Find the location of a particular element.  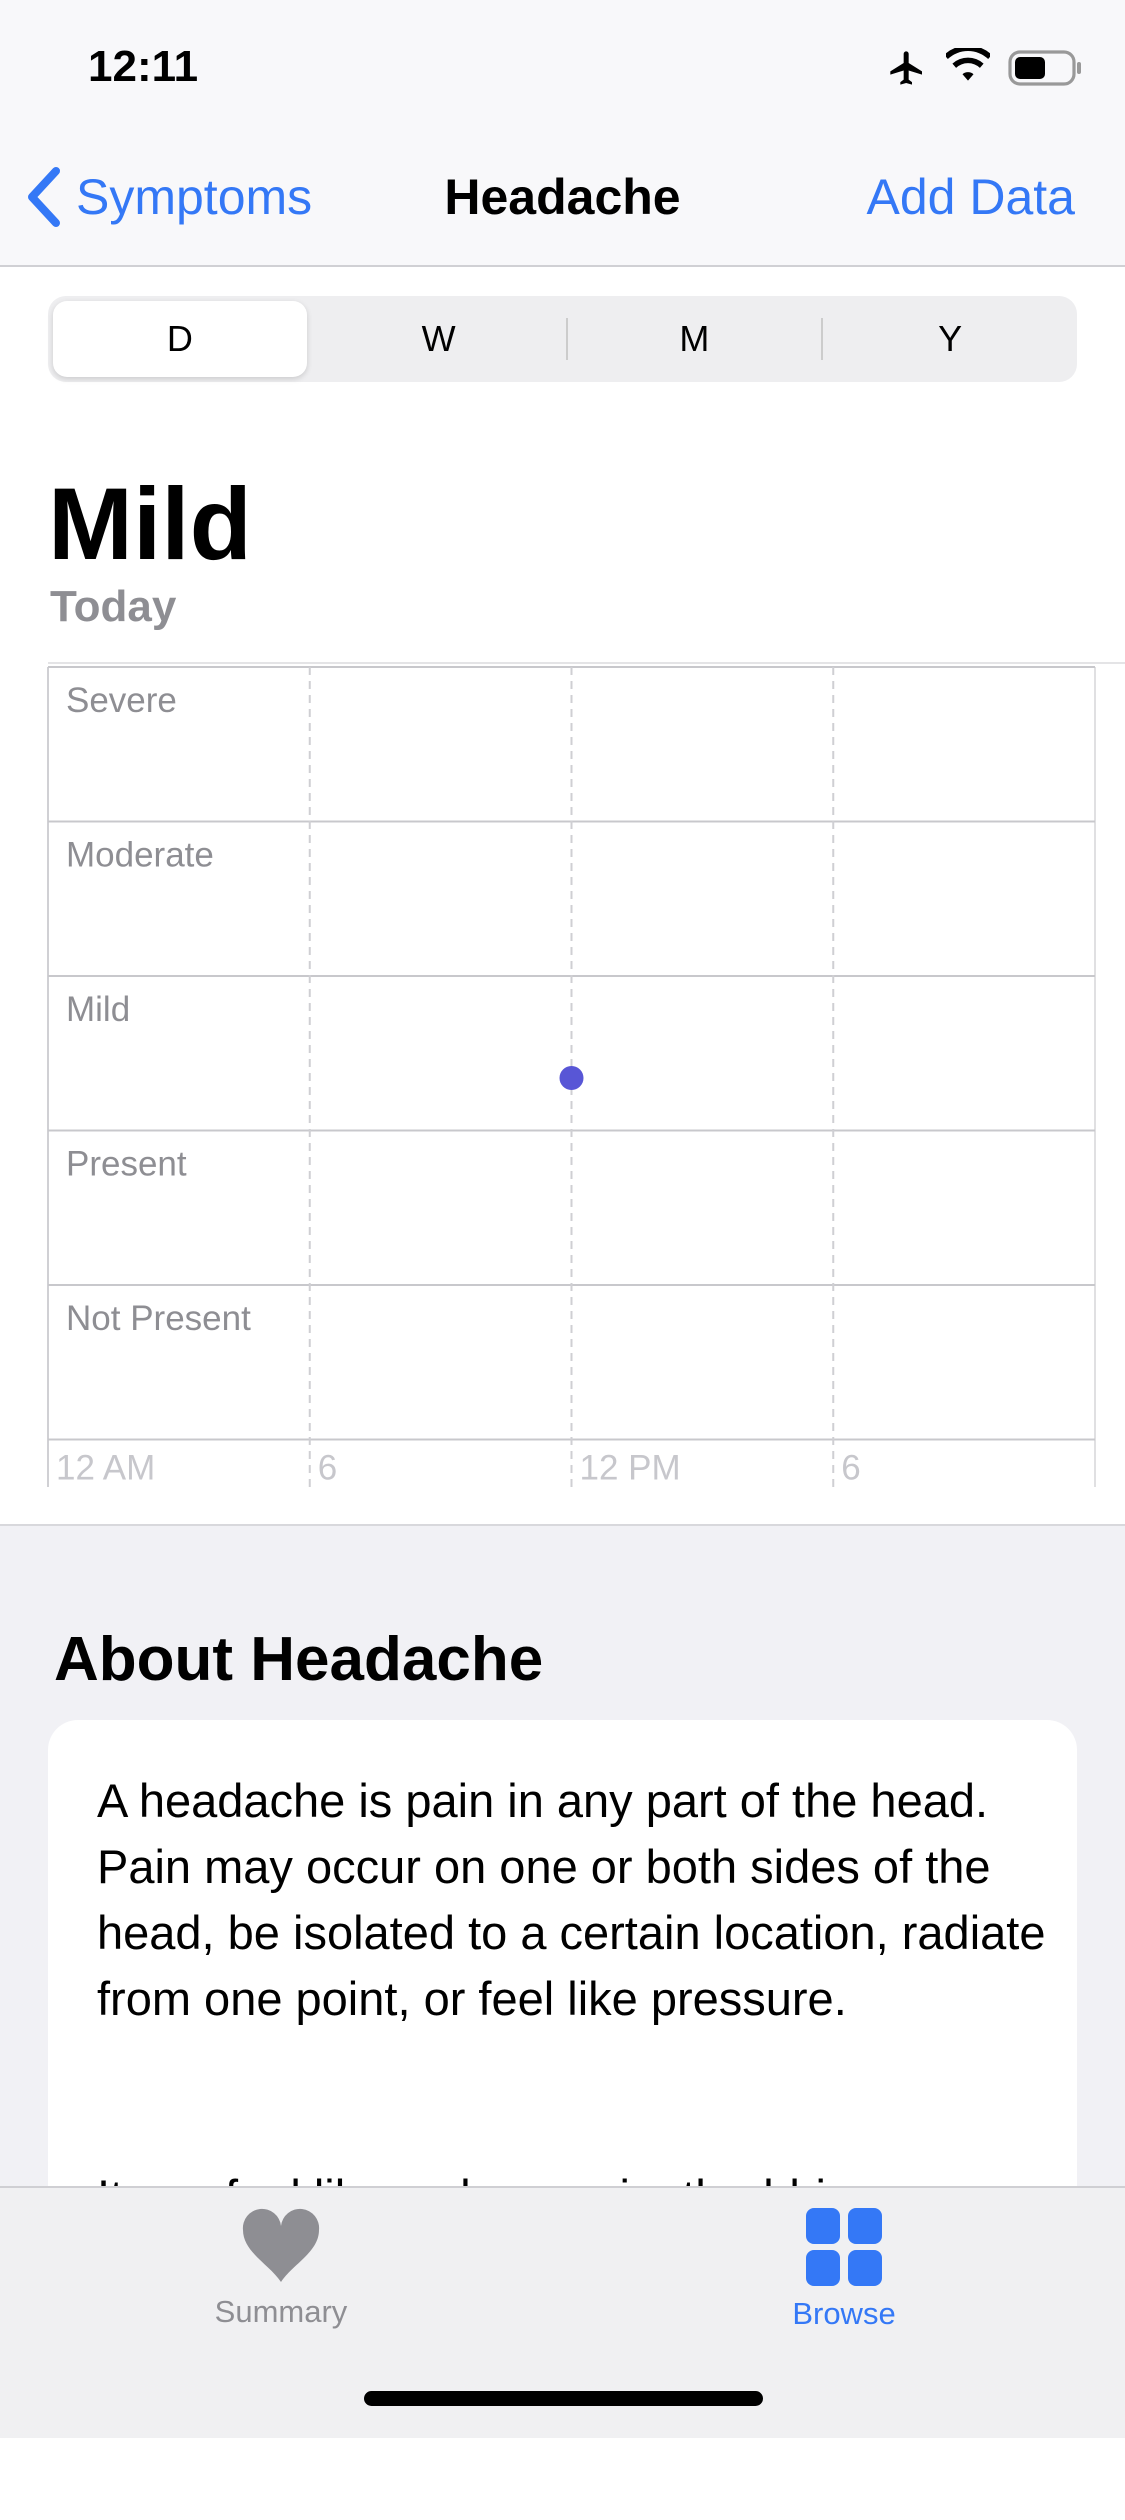

y-tick-label: Present is located at coordinates (126, 1164).